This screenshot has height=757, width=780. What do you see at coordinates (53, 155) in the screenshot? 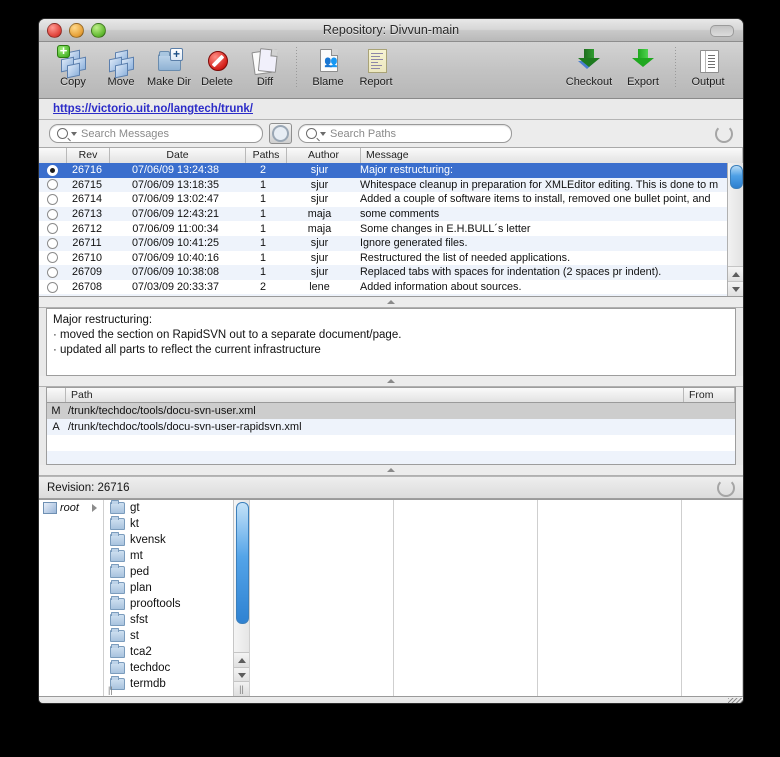
I see `column-header-icon` at bounding box center [53, 155].